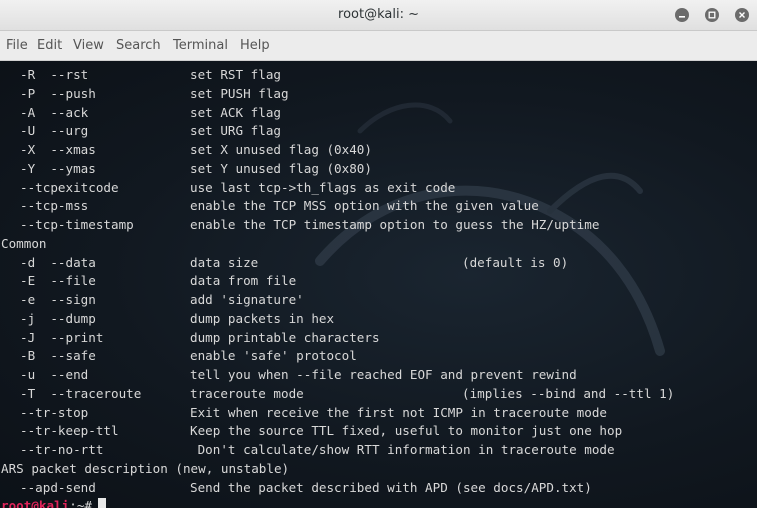  What do you see at coordinates (281, 168) in the screenshot?
I see `option-description: set Y unused flag (0x80)` at bounding box center [281, 168].